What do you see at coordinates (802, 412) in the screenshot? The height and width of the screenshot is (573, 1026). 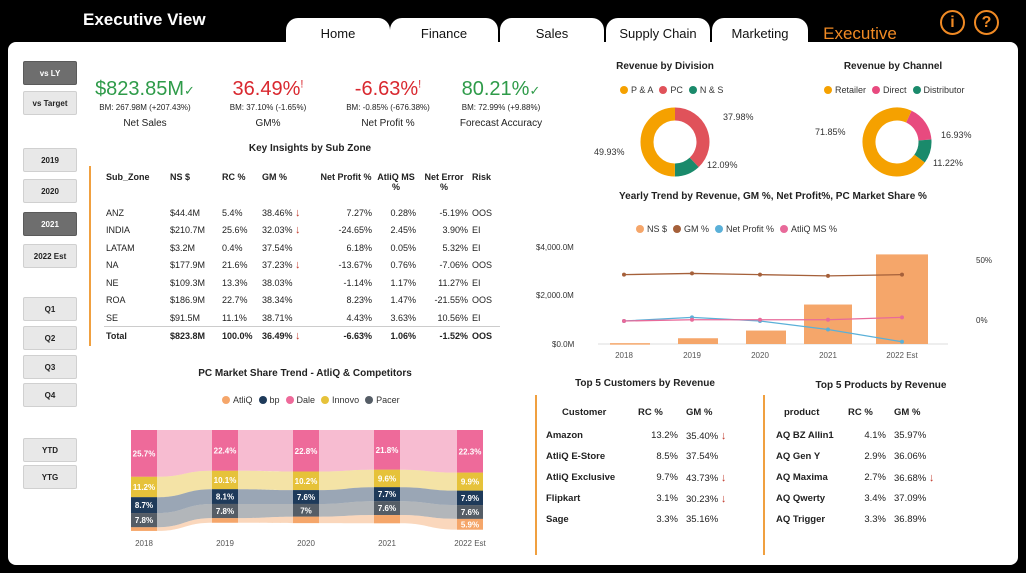 I see `col-header: product` at bounding box center [802, 412].